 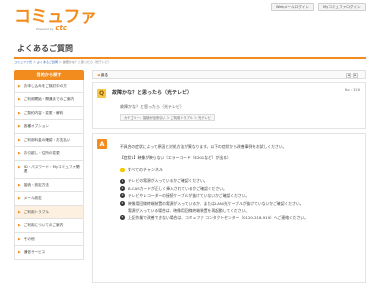 What do you see at coordinates (122, 218) in the screenshot?
I see `step-number-icon: 5` at bounding box center [122, 218].